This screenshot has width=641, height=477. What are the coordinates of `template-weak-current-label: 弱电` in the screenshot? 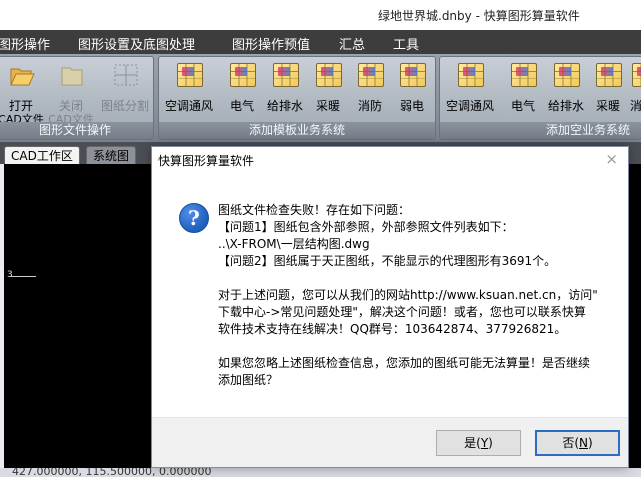 It's located at (411, 106).